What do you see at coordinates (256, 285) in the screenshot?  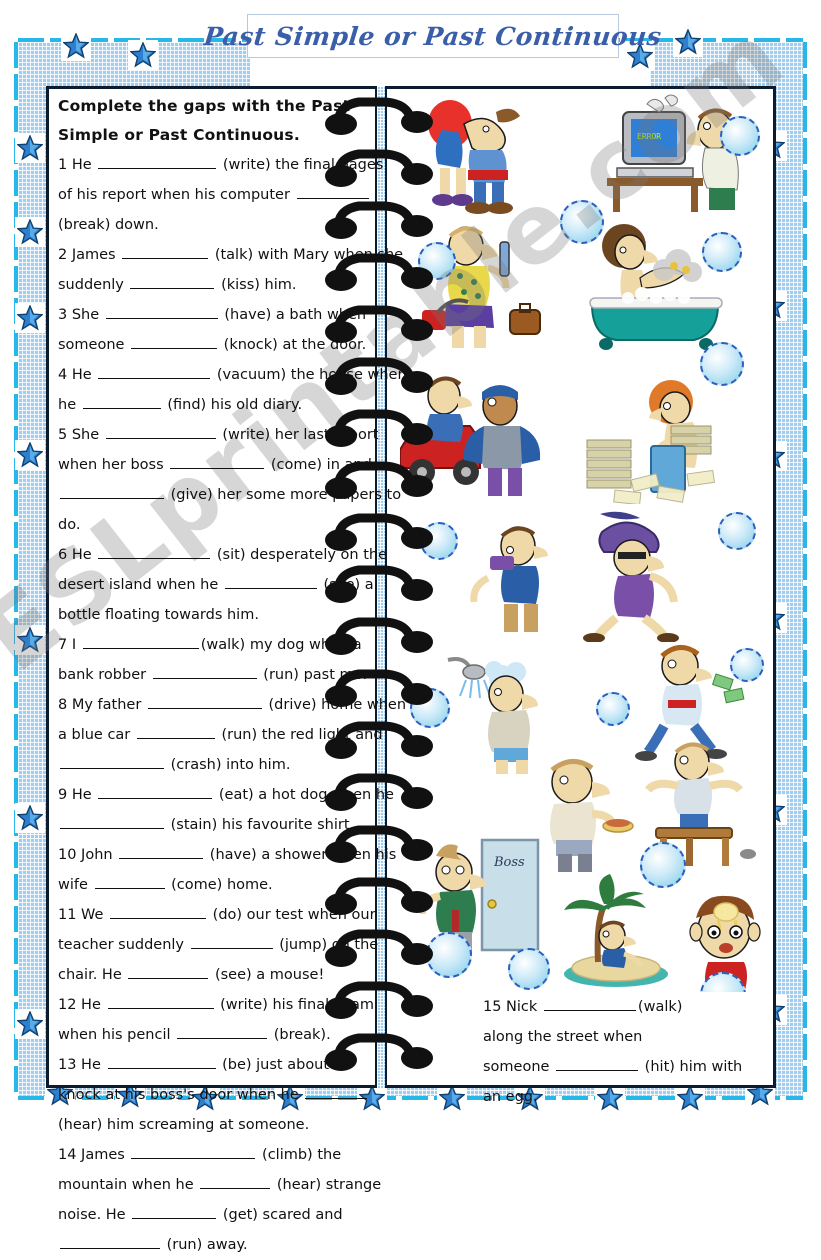 I see `sentence-text: (kiss) him.` at bounding box center [256, 285].